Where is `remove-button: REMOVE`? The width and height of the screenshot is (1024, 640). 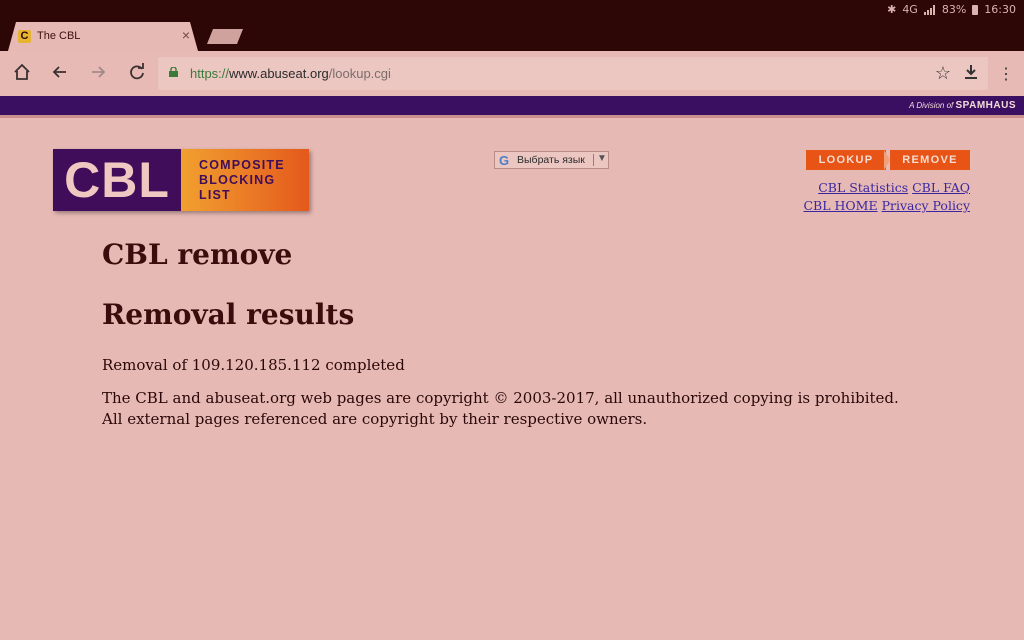 remove-button: REMOVE is located at coordinates (930, 160).